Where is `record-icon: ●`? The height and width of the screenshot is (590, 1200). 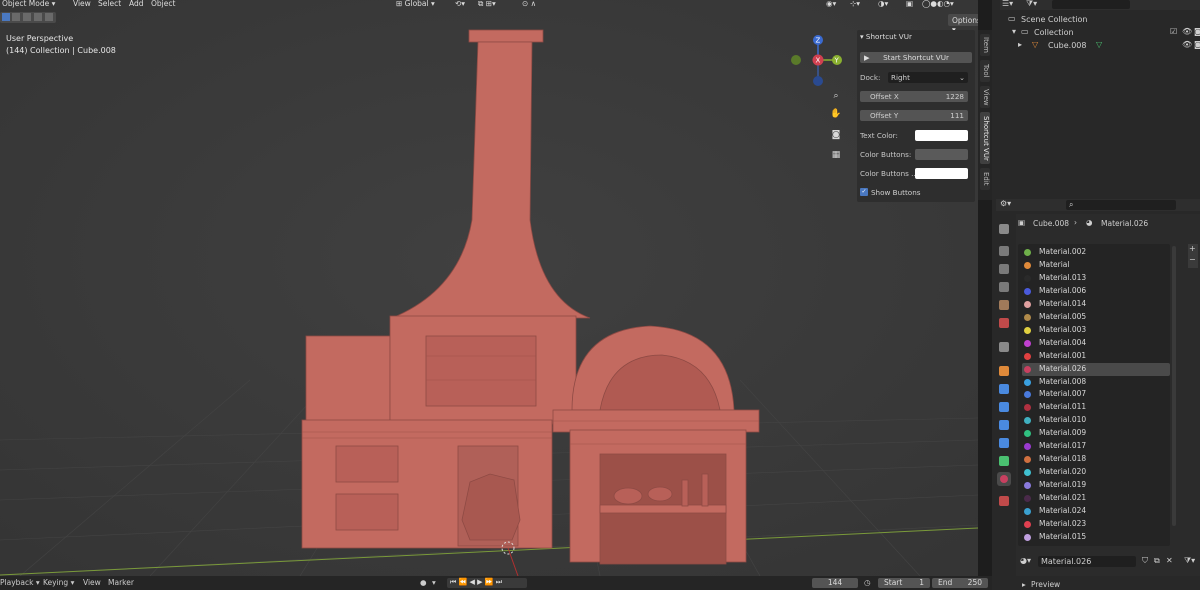 record-icon: ● is located at coordinates (423, 582).